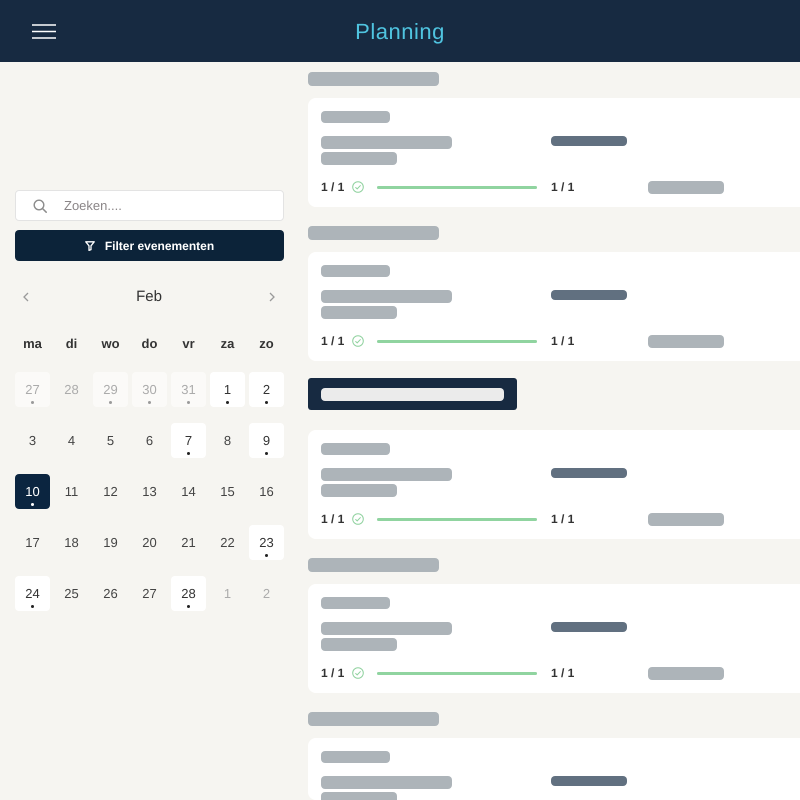  Describe the element at coordinates (110, 491) in the screenshot. I see `calendar-day: 12` at that location.